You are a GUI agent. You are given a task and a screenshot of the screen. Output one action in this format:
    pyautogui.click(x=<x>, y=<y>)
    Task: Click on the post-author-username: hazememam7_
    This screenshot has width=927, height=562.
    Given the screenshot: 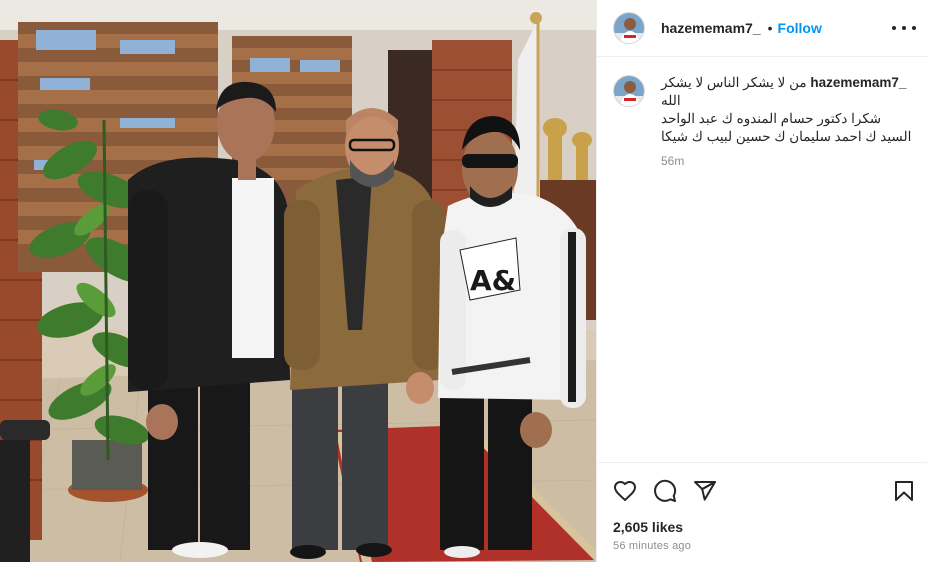 What is the action you would take?
    pyautogui.click(x=711, y=28)
    